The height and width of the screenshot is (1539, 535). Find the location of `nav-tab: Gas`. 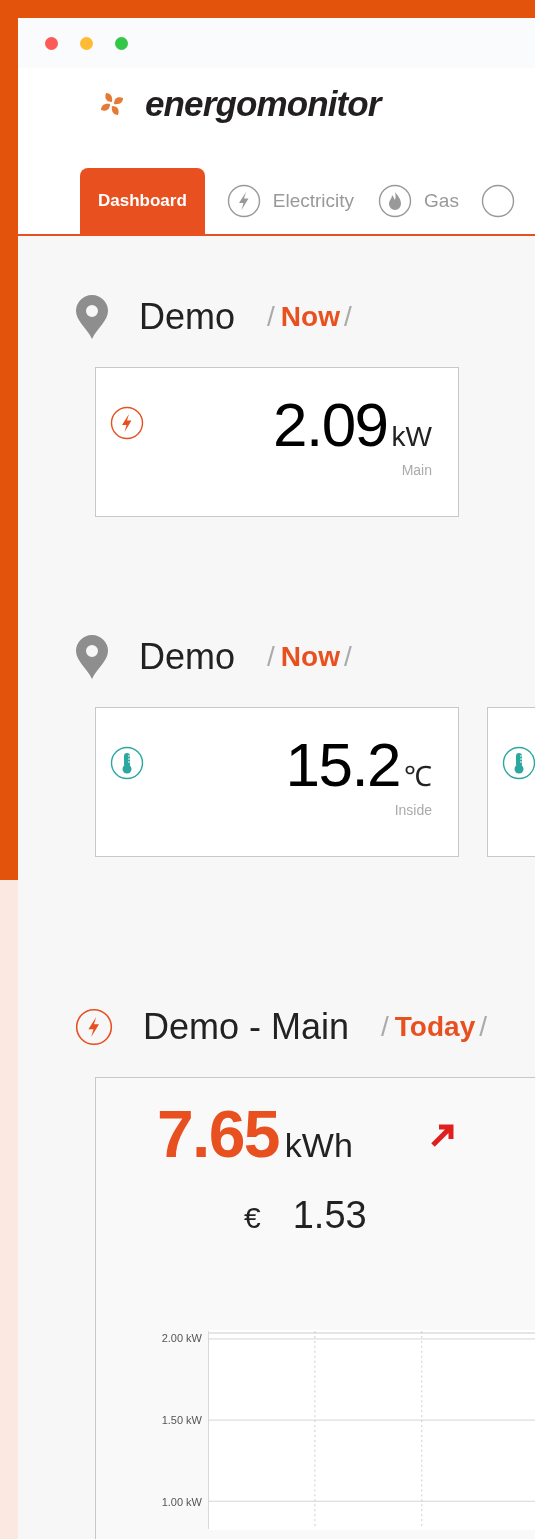

nav-tab: Gas is located at coordinates (418, 201).